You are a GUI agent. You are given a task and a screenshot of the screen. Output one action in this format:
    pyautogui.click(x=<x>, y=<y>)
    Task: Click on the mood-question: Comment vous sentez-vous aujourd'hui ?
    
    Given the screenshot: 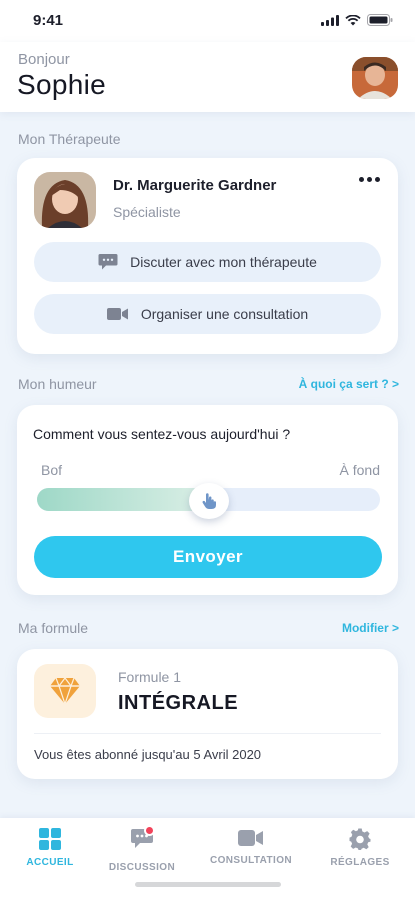 What is the action you would take?
    pyautogui.click(x=162, y=434)
    